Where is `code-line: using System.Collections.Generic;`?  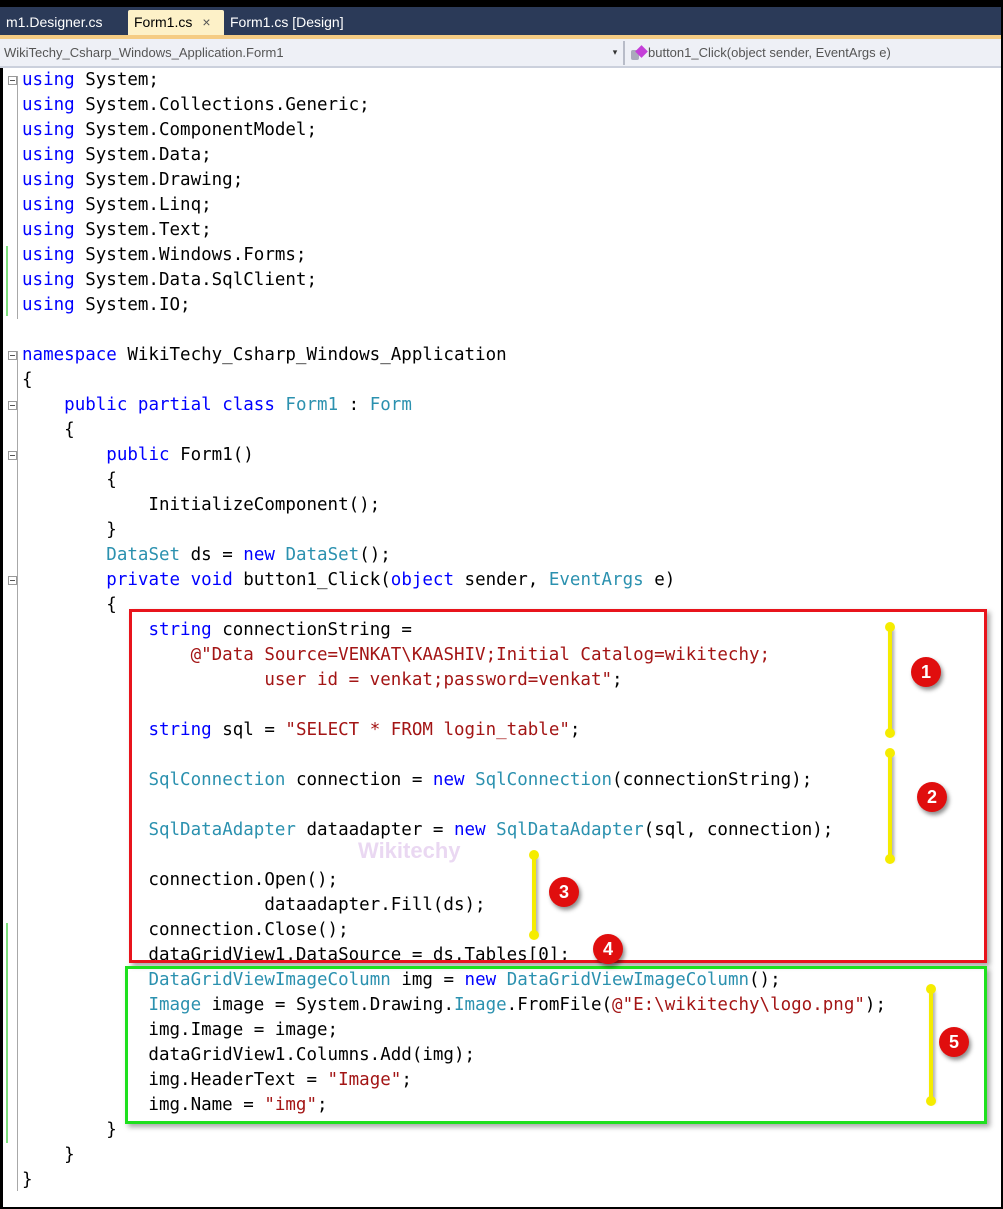 code-line: using System.Collections.Generic; is located at coordinates (454, 105).